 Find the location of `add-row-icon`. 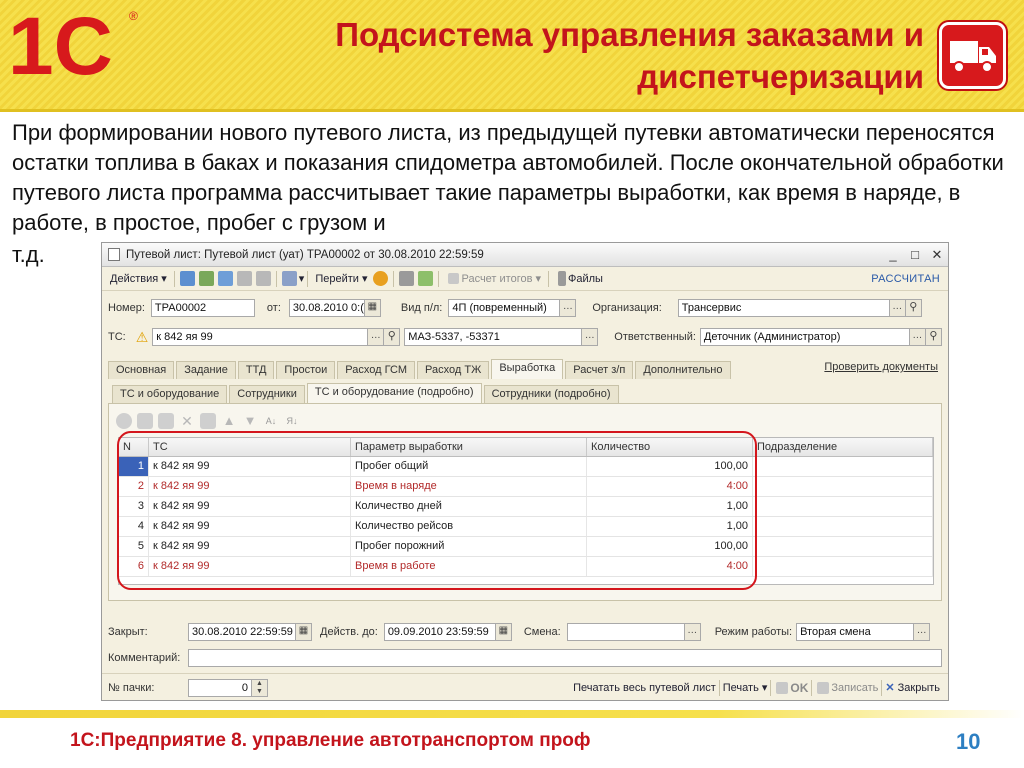

add-row-icon is located at coordinates (124, 421).